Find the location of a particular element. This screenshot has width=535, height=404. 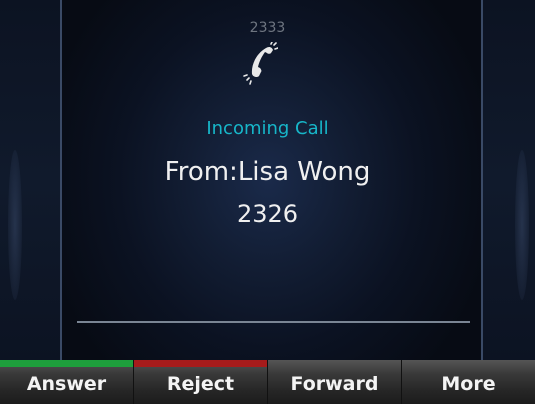

reject-softkey: Reject is located at coordinates (201, 382).